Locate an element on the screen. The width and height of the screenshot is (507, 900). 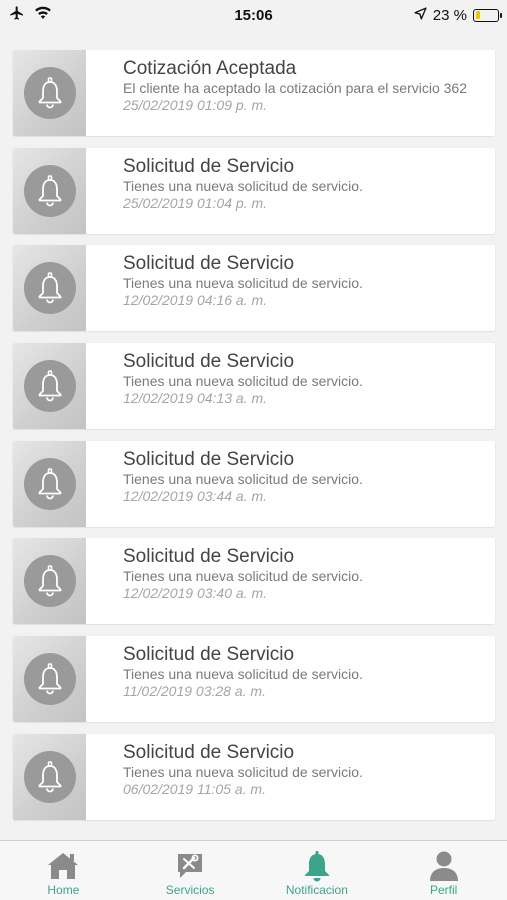
notification-date: 12/02/2019 03:40 a. m. is located at coordinates (195, 593).